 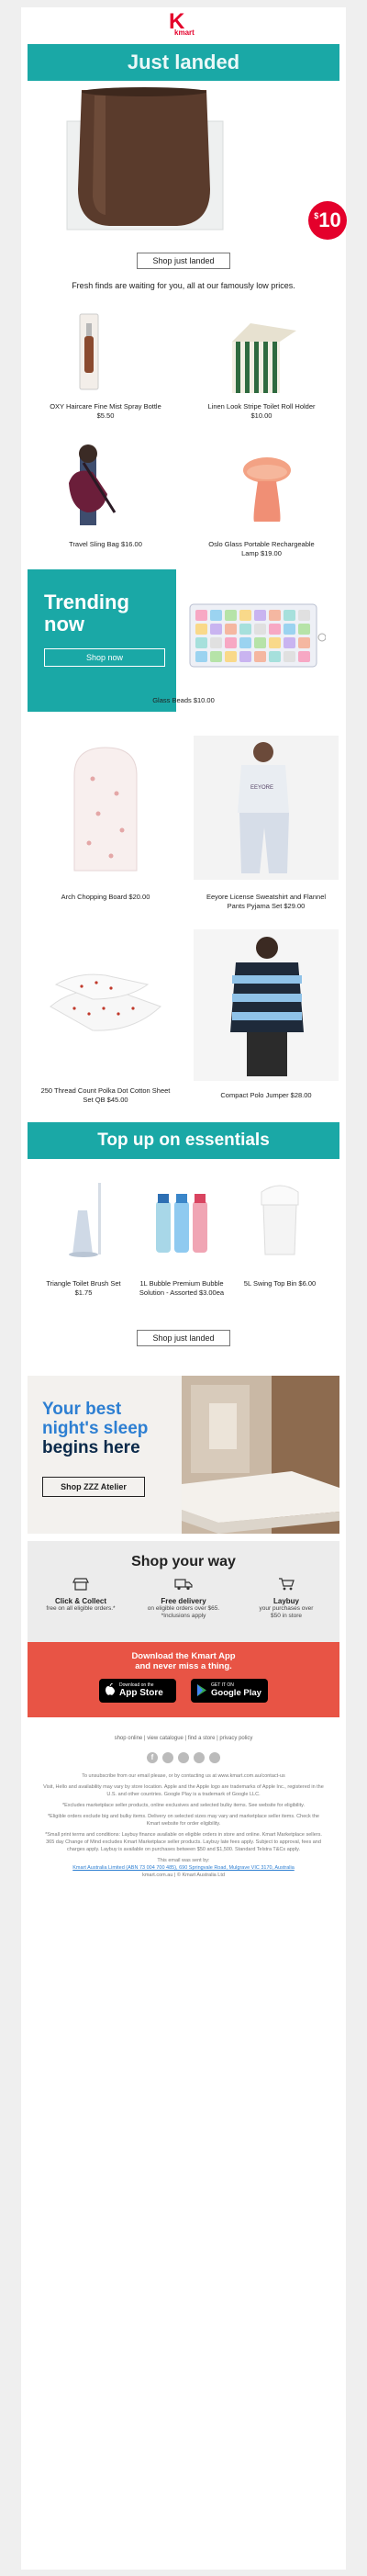 I want to click on hero-vase-image, so click(x=184, y=159).